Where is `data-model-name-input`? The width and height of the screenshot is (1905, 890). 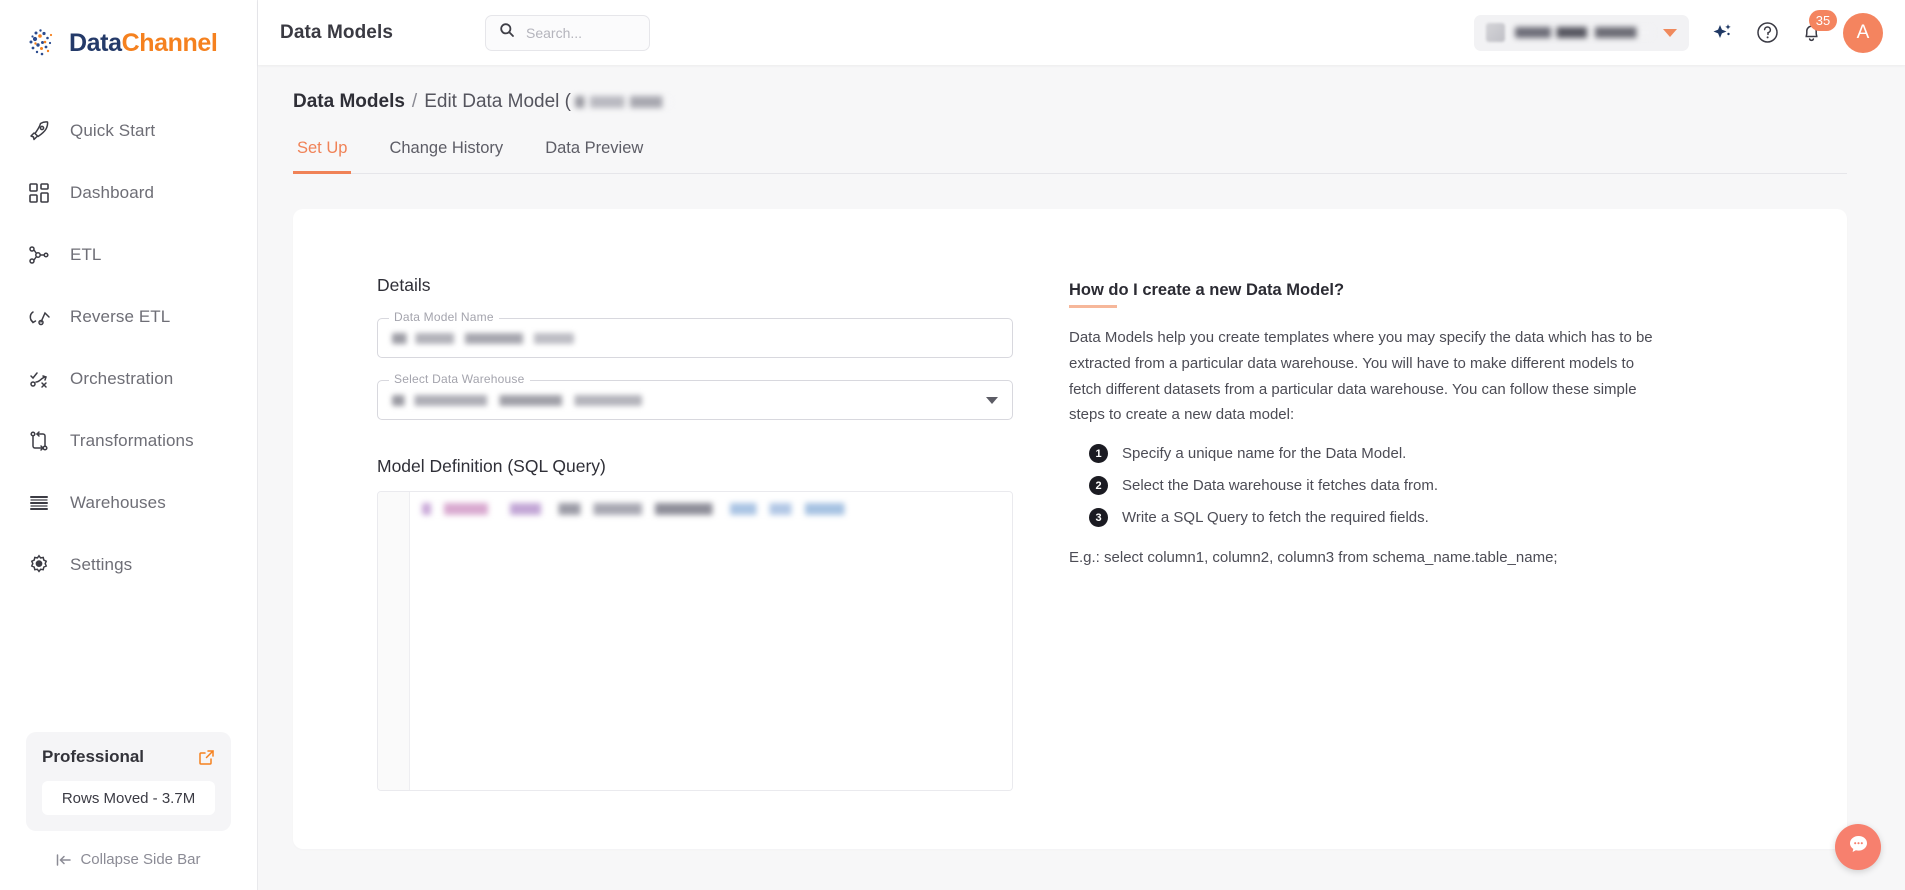 data-model-name-input is located at coordinates (695, 338).